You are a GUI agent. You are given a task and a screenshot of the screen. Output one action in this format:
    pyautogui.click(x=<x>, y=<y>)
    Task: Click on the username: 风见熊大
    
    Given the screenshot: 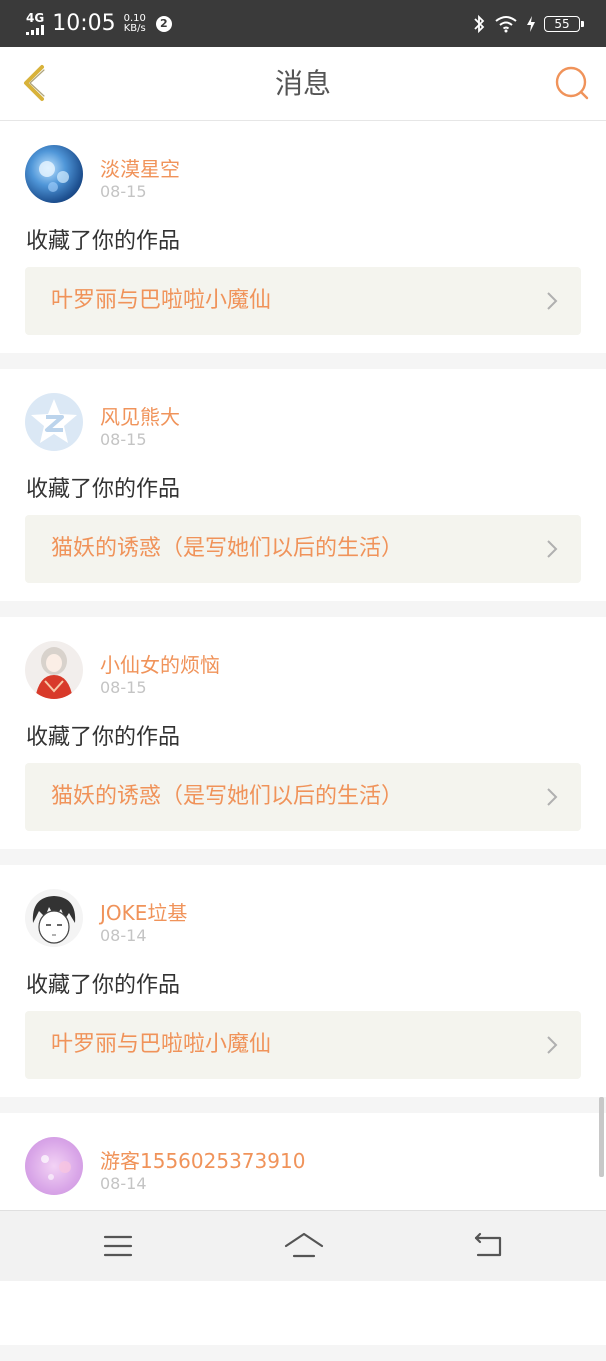 What is the action you would take?
    pyautogui.click(x=140, y=415)
    